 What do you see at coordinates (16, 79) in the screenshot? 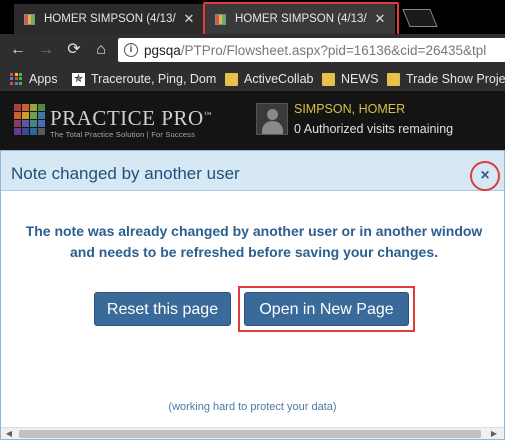
I see `apps-grid-icon` at bounding box center [16, 79].